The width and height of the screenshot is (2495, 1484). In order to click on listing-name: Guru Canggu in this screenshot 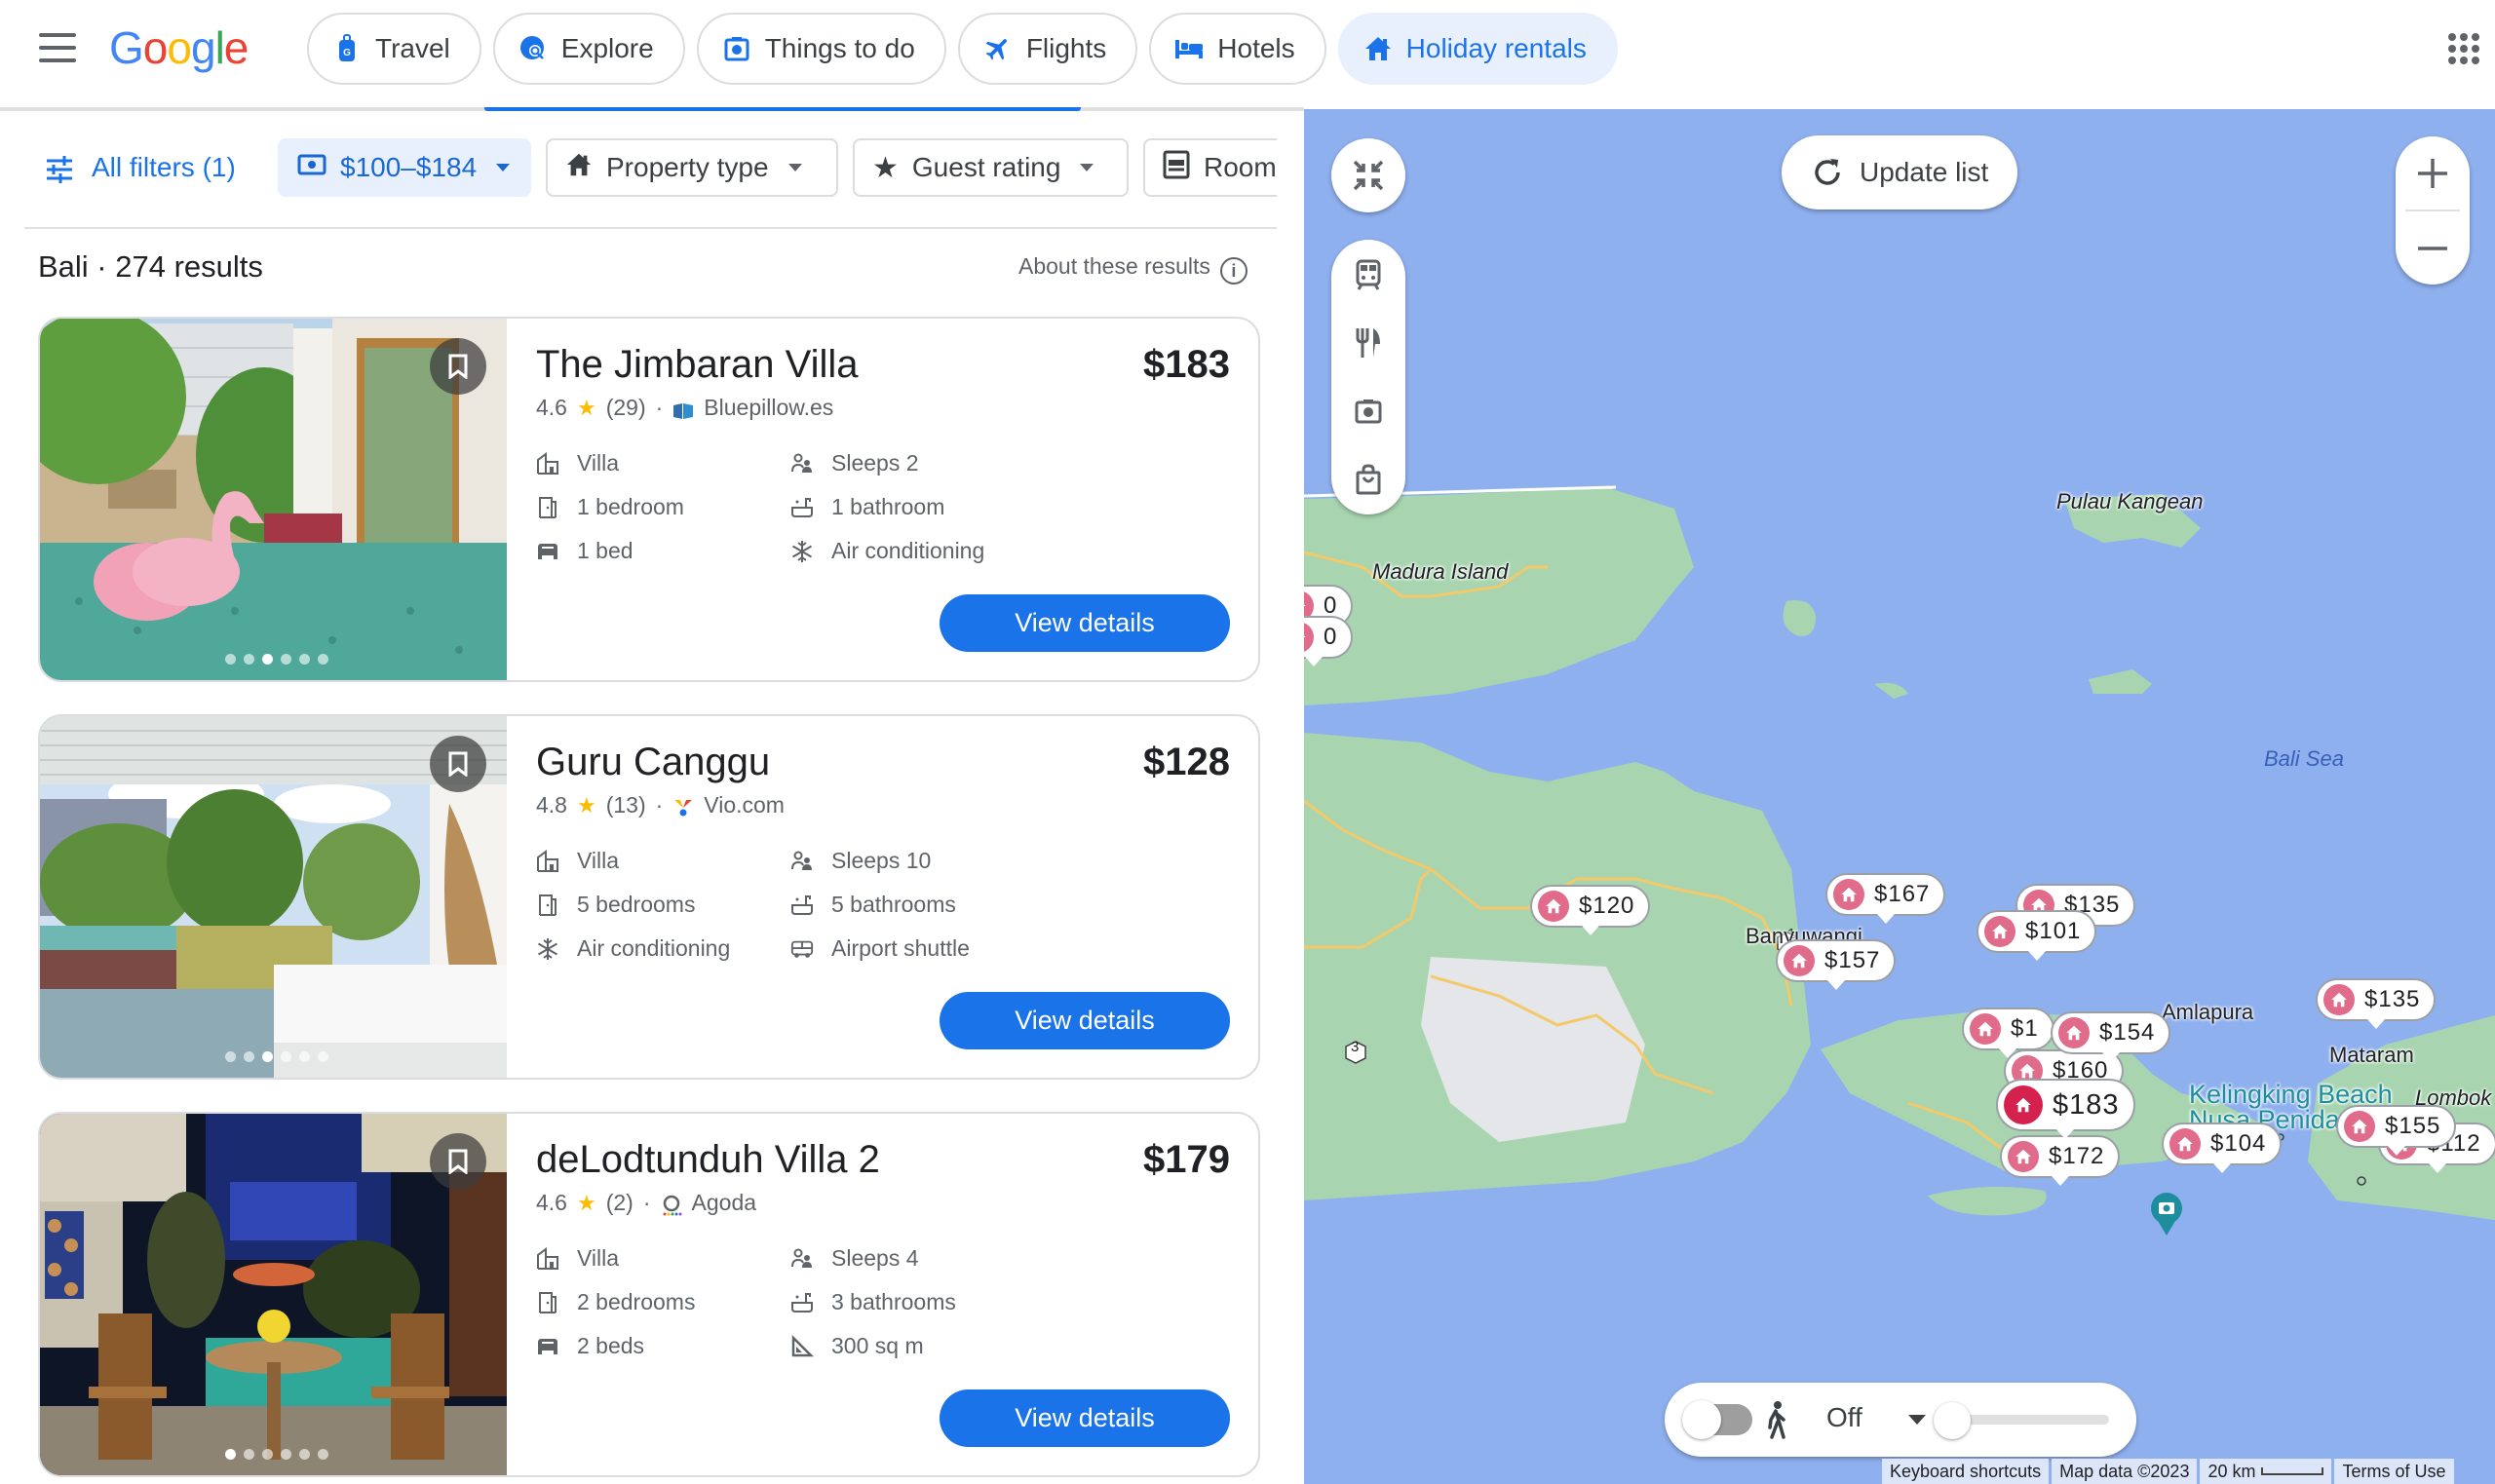, I will do `click(653, 762)`.